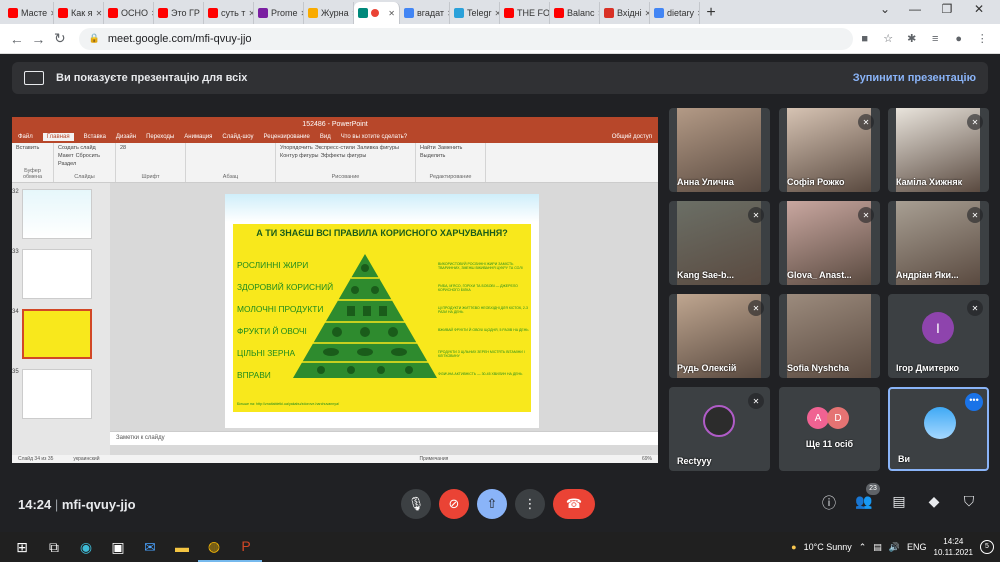 The image size is (1000, 562). What do you see at coordinates (432, 156) in the screenshot?
I see `ribbon-button: Выделить` at bounding box center [432, 156].